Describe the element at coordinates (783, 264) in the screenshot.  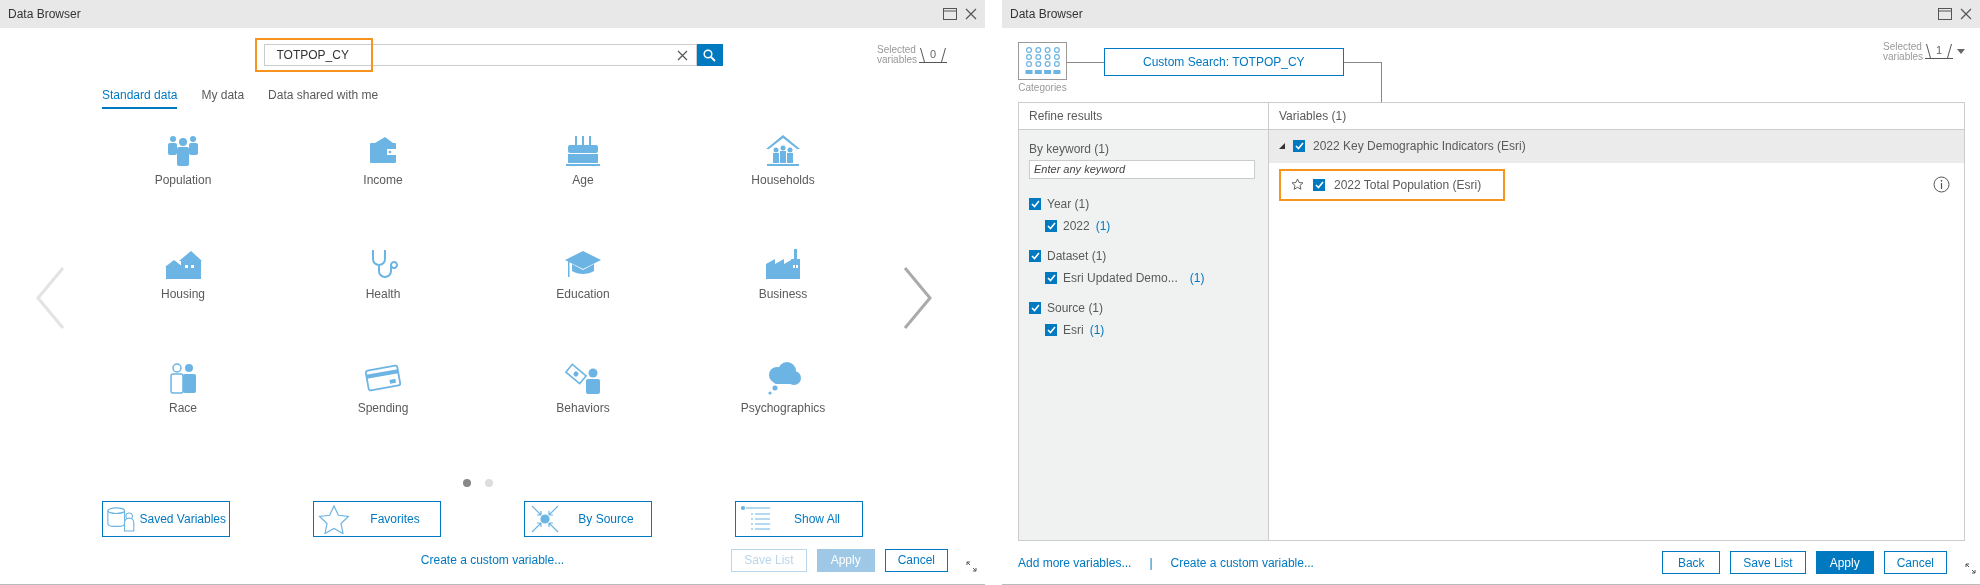
I see `factory-icon` at that location.